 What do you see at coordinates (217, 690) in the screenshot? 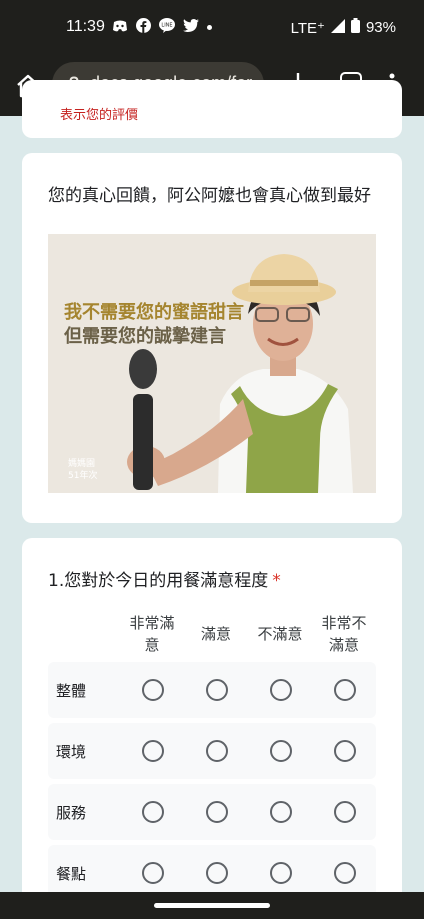
I see `radio-overall-satisfied` at bounding box center [217, 690].